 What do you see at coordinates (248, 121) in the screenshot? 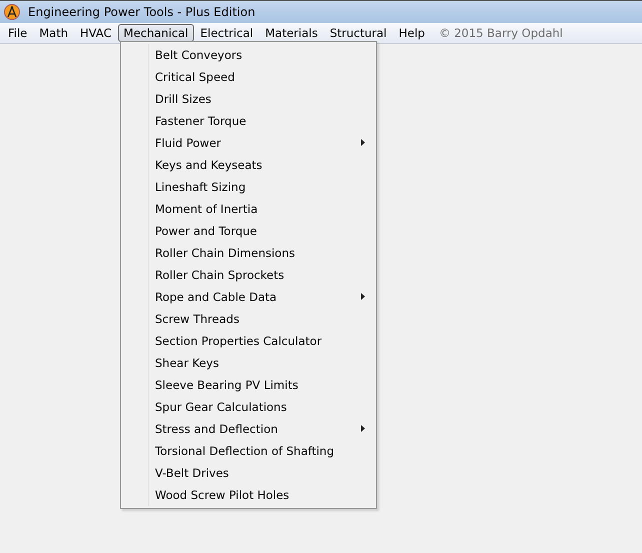
I see `menu-entry: Fastener Torque` at bounding box center [248, 121].